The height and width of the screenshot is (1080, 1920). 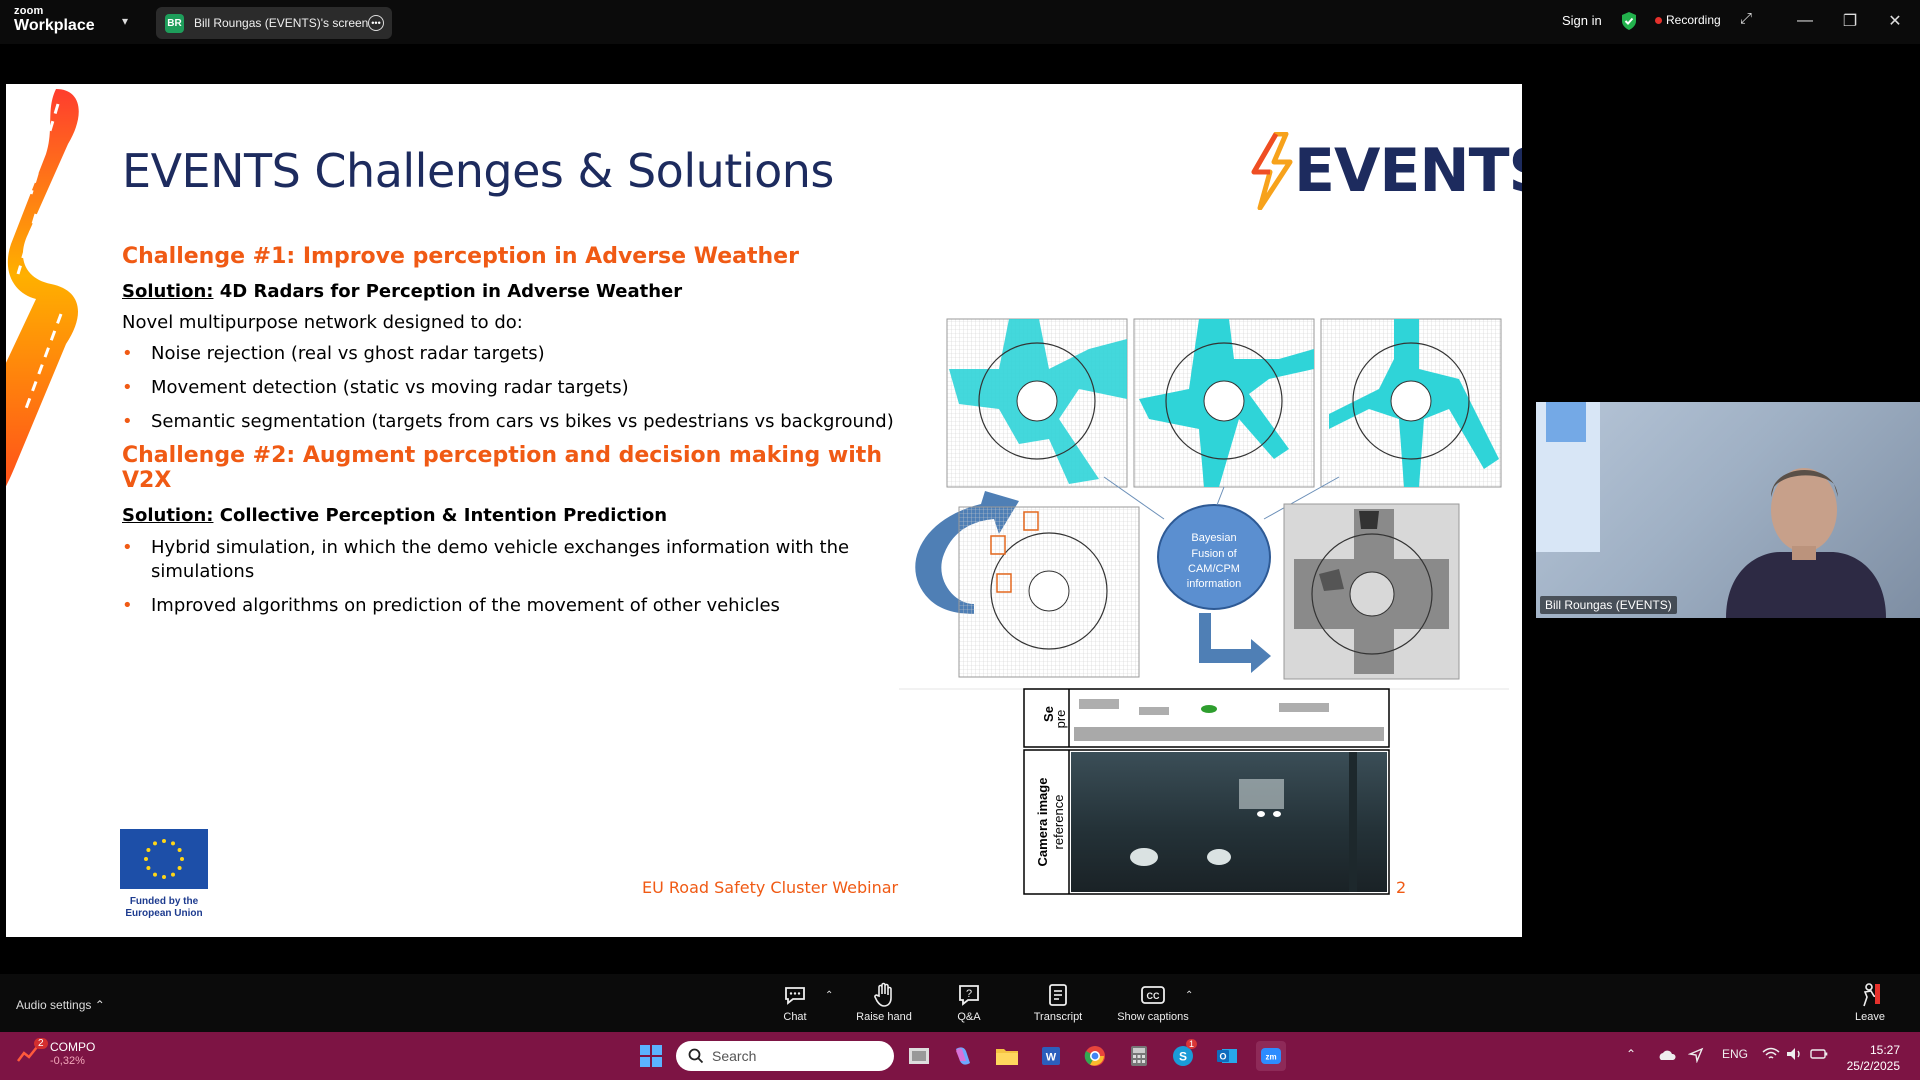 What do you see at coordinates (174, 23) in the screenshot?
I see `avatar: BR` at bounding box center [174, 23].